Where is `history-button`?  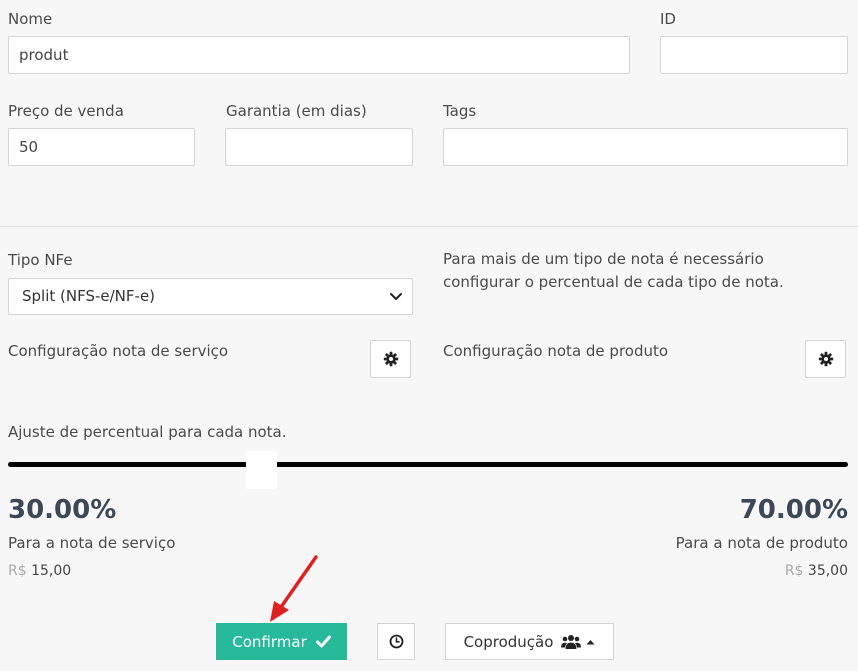 history-button is located at coordinates (396, 641).